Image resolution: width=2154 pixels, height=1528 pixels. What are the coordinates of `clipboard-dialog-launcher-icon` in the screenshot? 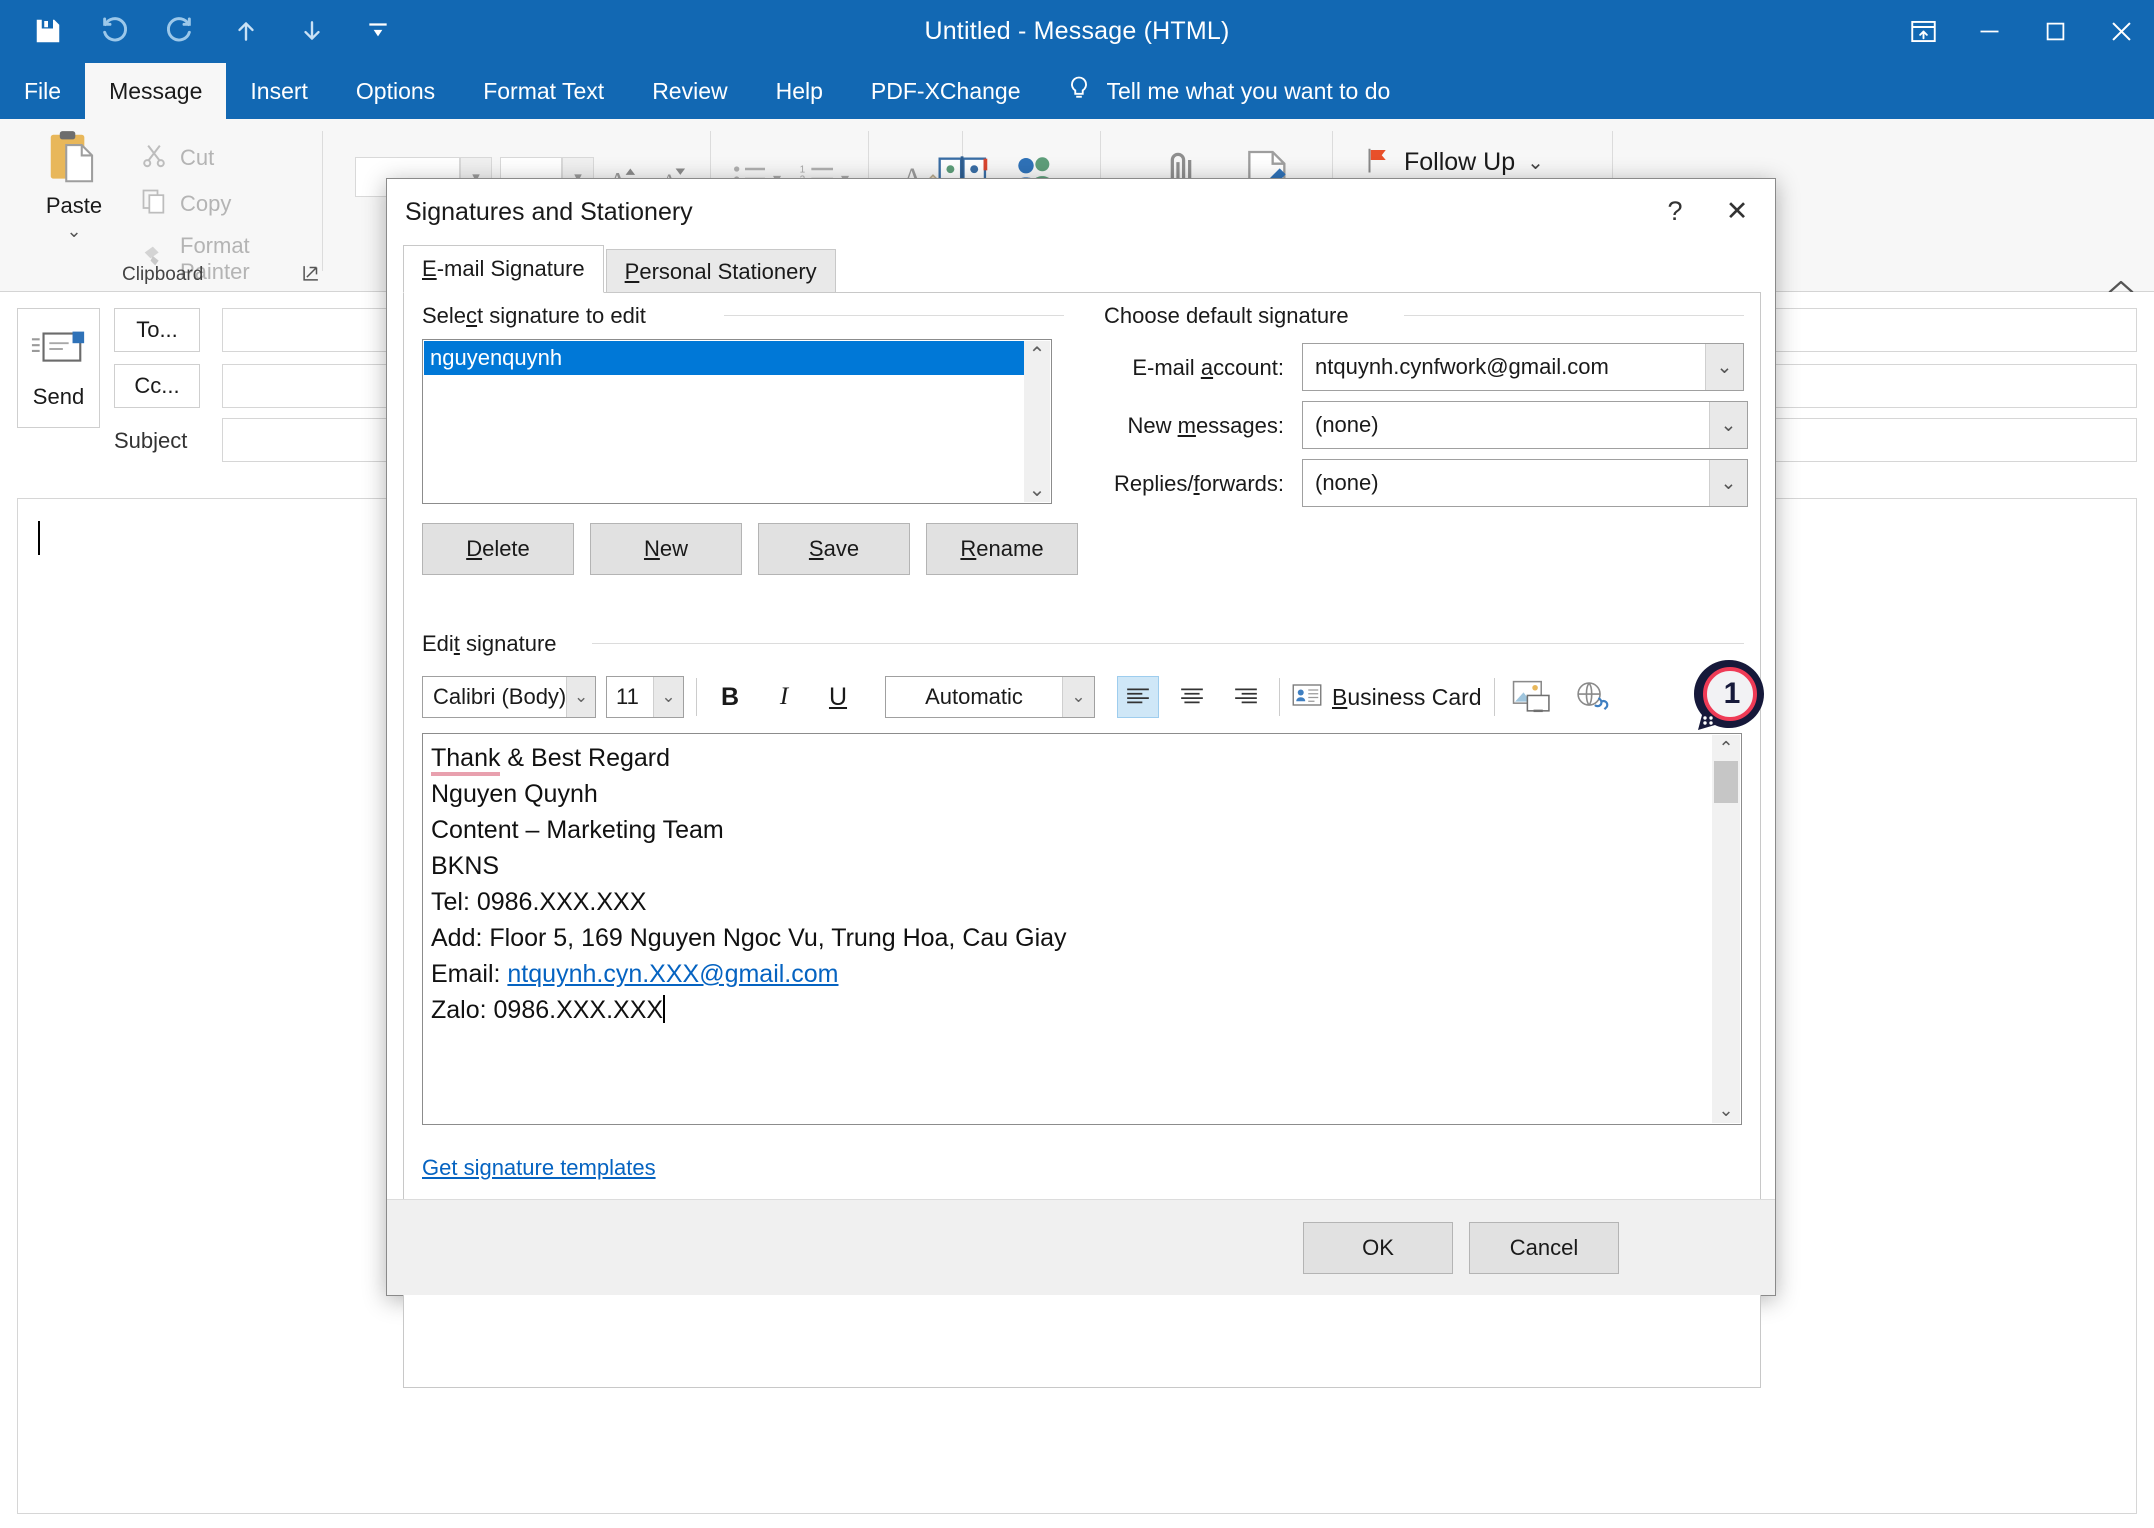 It's located at (311, 273).